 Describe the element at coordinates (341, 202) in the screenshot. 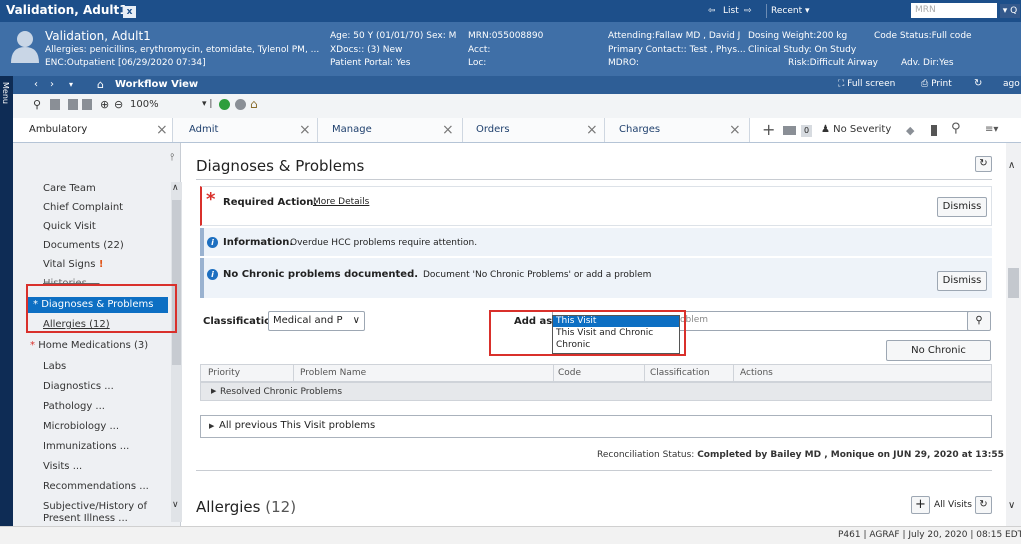

I see `more-details-link: More Details` at that location.